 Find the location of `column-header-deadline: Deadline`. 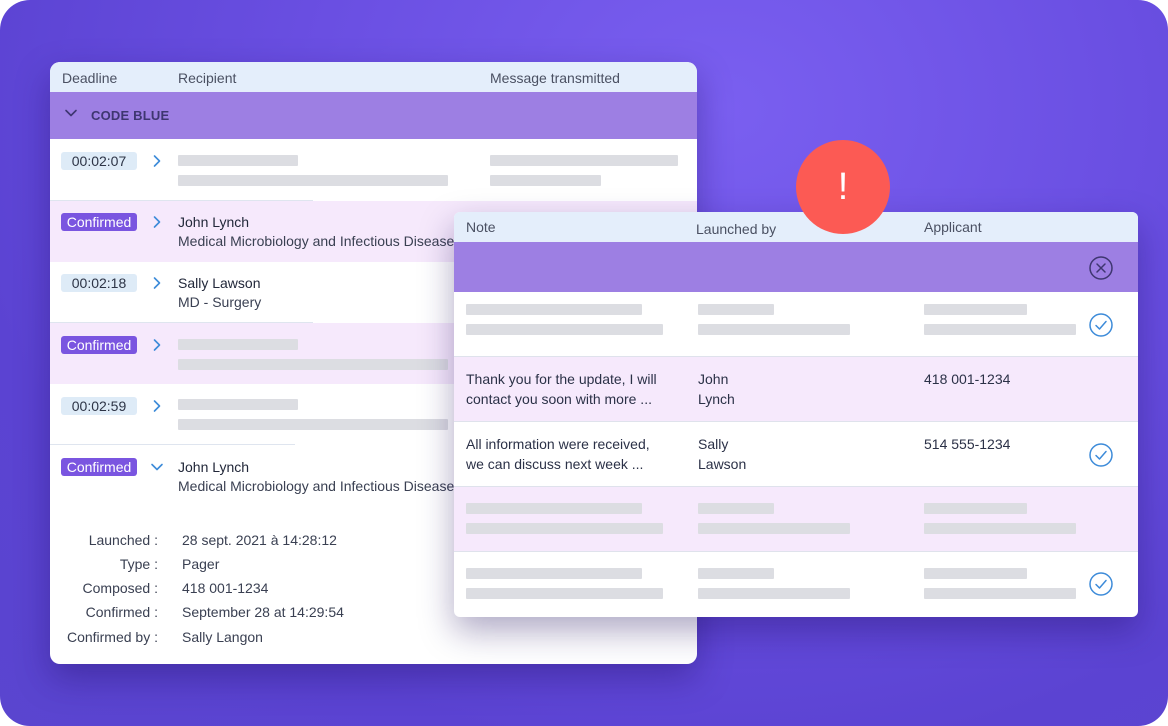

column-header-deadline: Deadline is located at coordinates (89, 78).